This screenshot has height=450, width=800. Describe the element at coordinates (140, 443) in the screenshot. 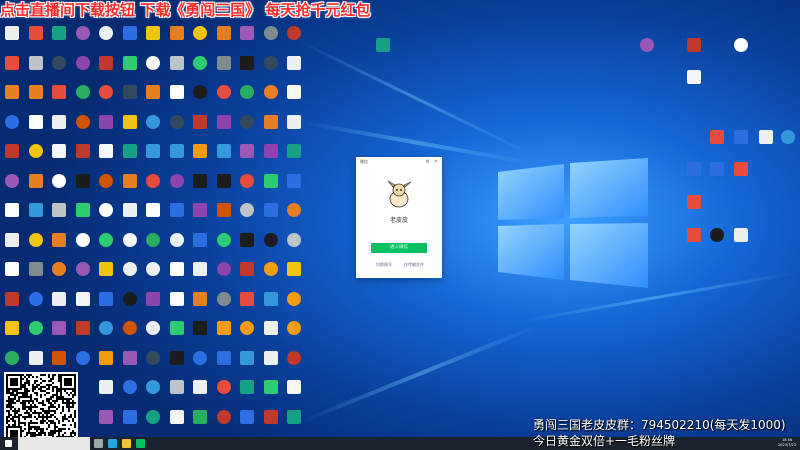

I see `wechat-taskbar-icon` at that location.